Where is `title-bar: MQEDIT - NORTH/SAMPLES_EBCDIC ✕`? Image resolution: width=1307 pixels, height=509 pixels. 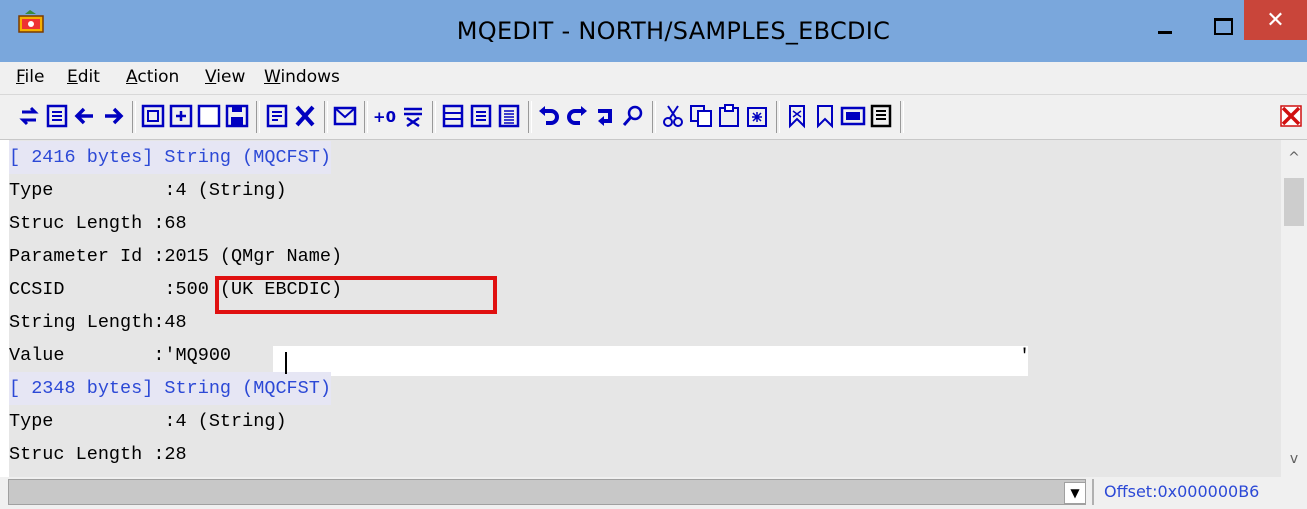 title-bar: MQEDIT - NORTH/SAMPLES_EBCDIC ✕ is located at coordinates (653, 31).